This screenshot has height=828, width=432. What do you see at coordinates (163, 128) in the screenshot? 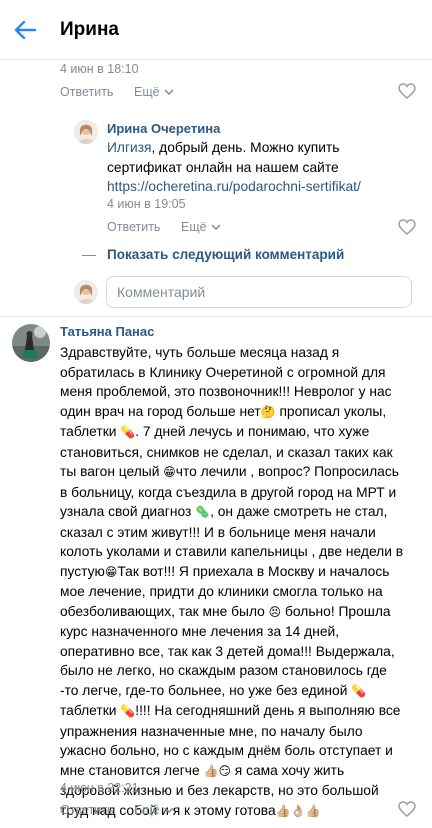
I see `reply-author: Ирина Очеретина` at bounding box center [163, 128].